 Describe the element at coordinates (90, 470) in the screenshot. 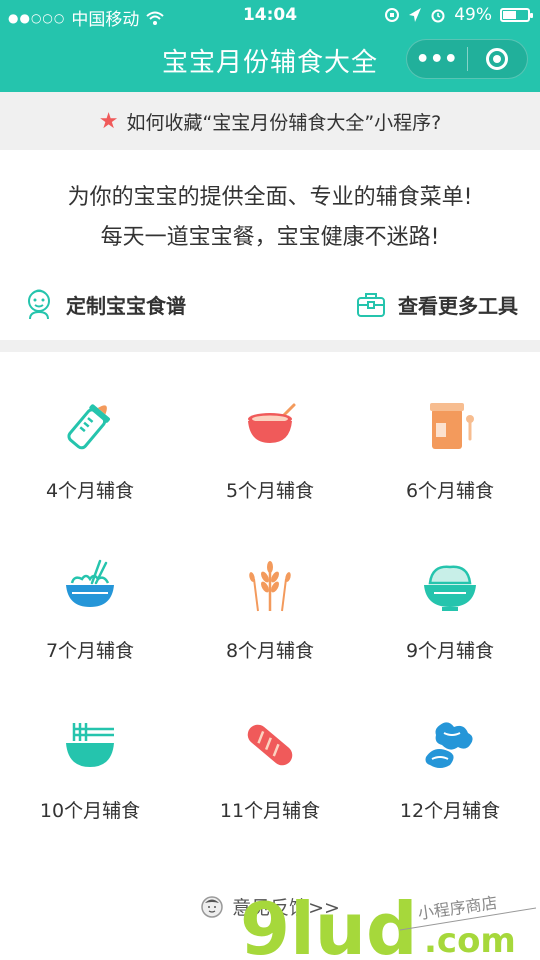

I see `month-item-4: 4个月辅食` at that location.